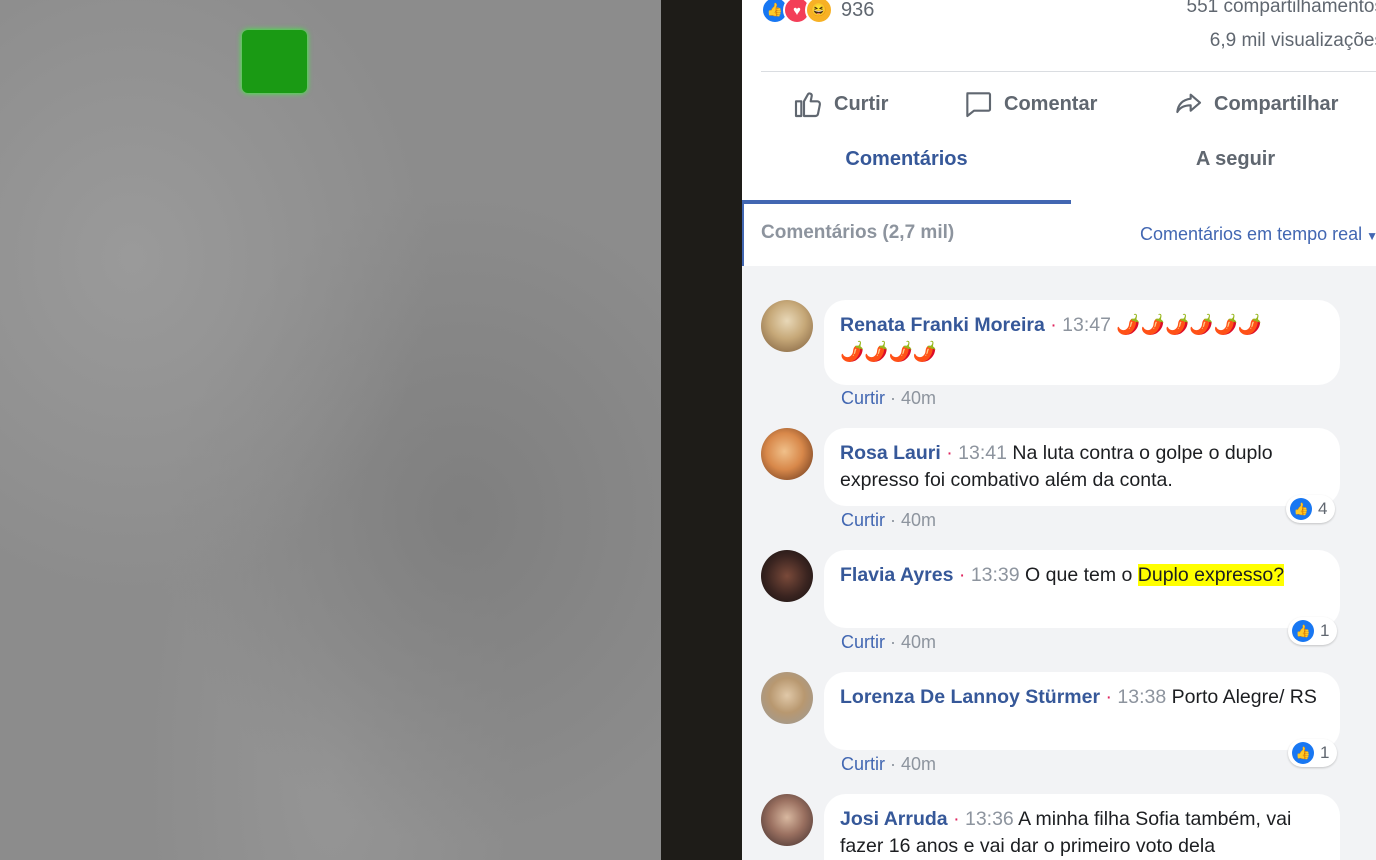  I want to click on divider, so click(1068, 71).